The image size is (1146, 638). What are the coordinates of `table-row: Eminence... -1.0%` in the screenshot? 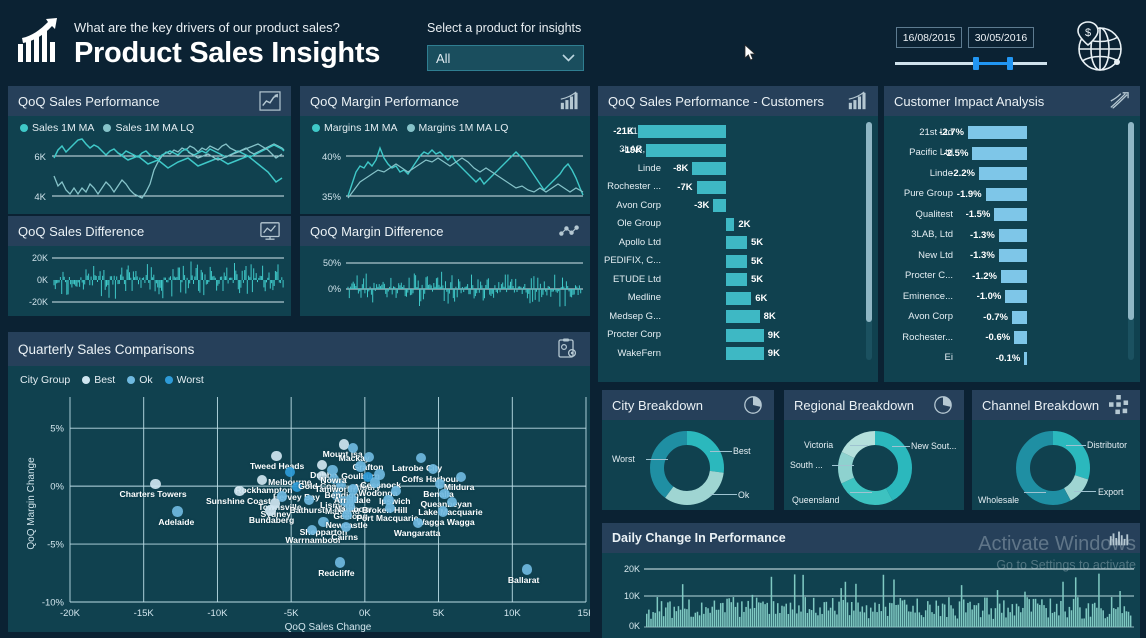 It's located at (1009, 296).